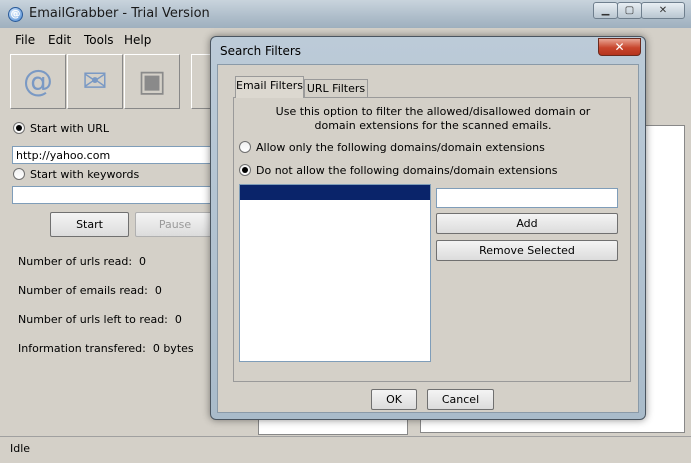  I want to click on close-icon: ✕, so click(619, 47).